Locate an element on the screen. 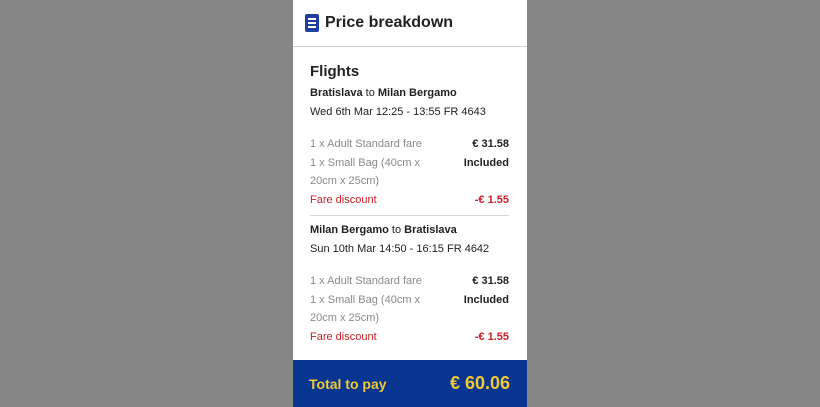 The height and width of the screenshot is (407, 820). flight-schedule: Sun 10th Mar 14:50 - 16:15 FR 4642 is located at coordinates (400, 249).